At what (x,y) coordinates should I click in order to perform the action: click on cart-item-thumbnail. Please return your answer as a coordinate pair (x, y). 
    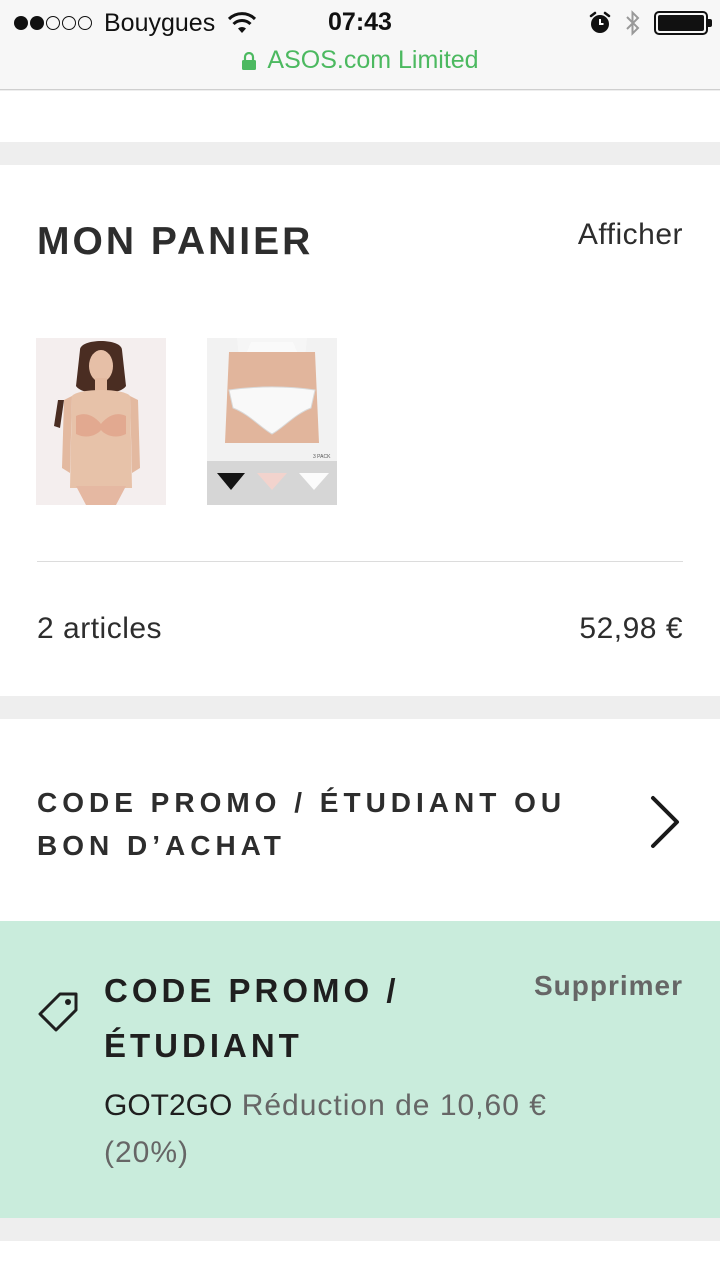
    Looking at the image, I should click on (101, 421).